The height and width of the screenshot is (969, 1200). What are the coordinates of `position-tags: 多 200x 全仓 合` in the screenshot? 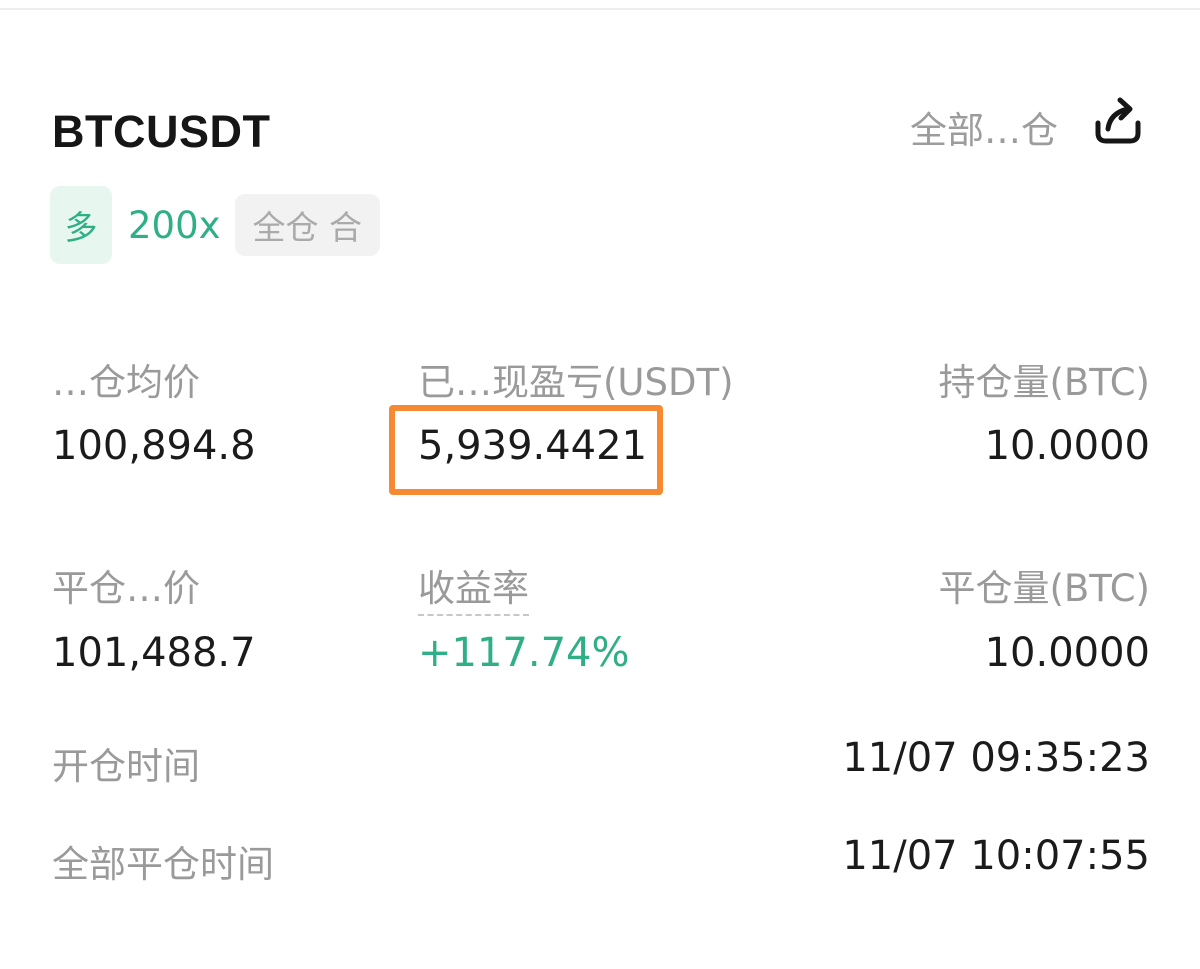 It's located at (215, 225).